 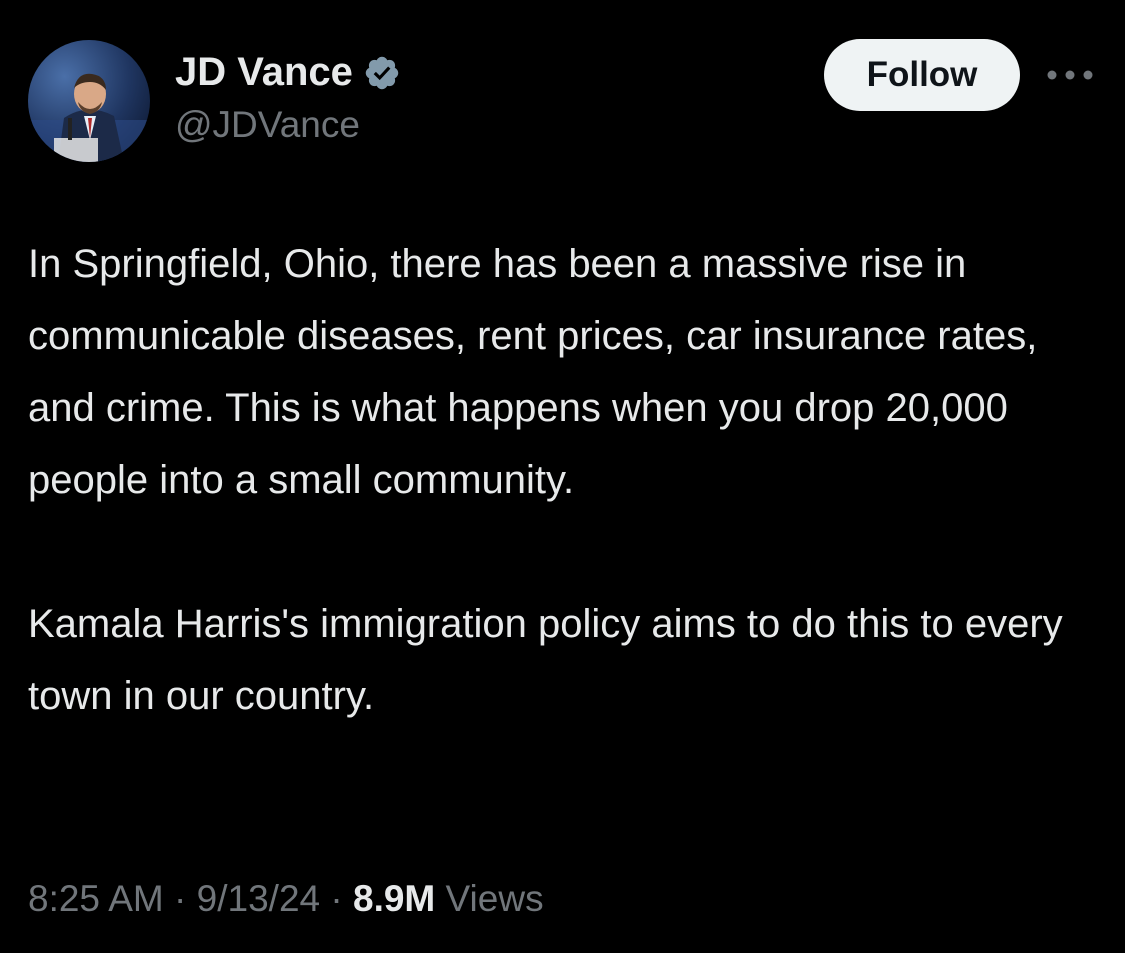 I want to click on display-name: JD Vance, so click(x=288, y=72).